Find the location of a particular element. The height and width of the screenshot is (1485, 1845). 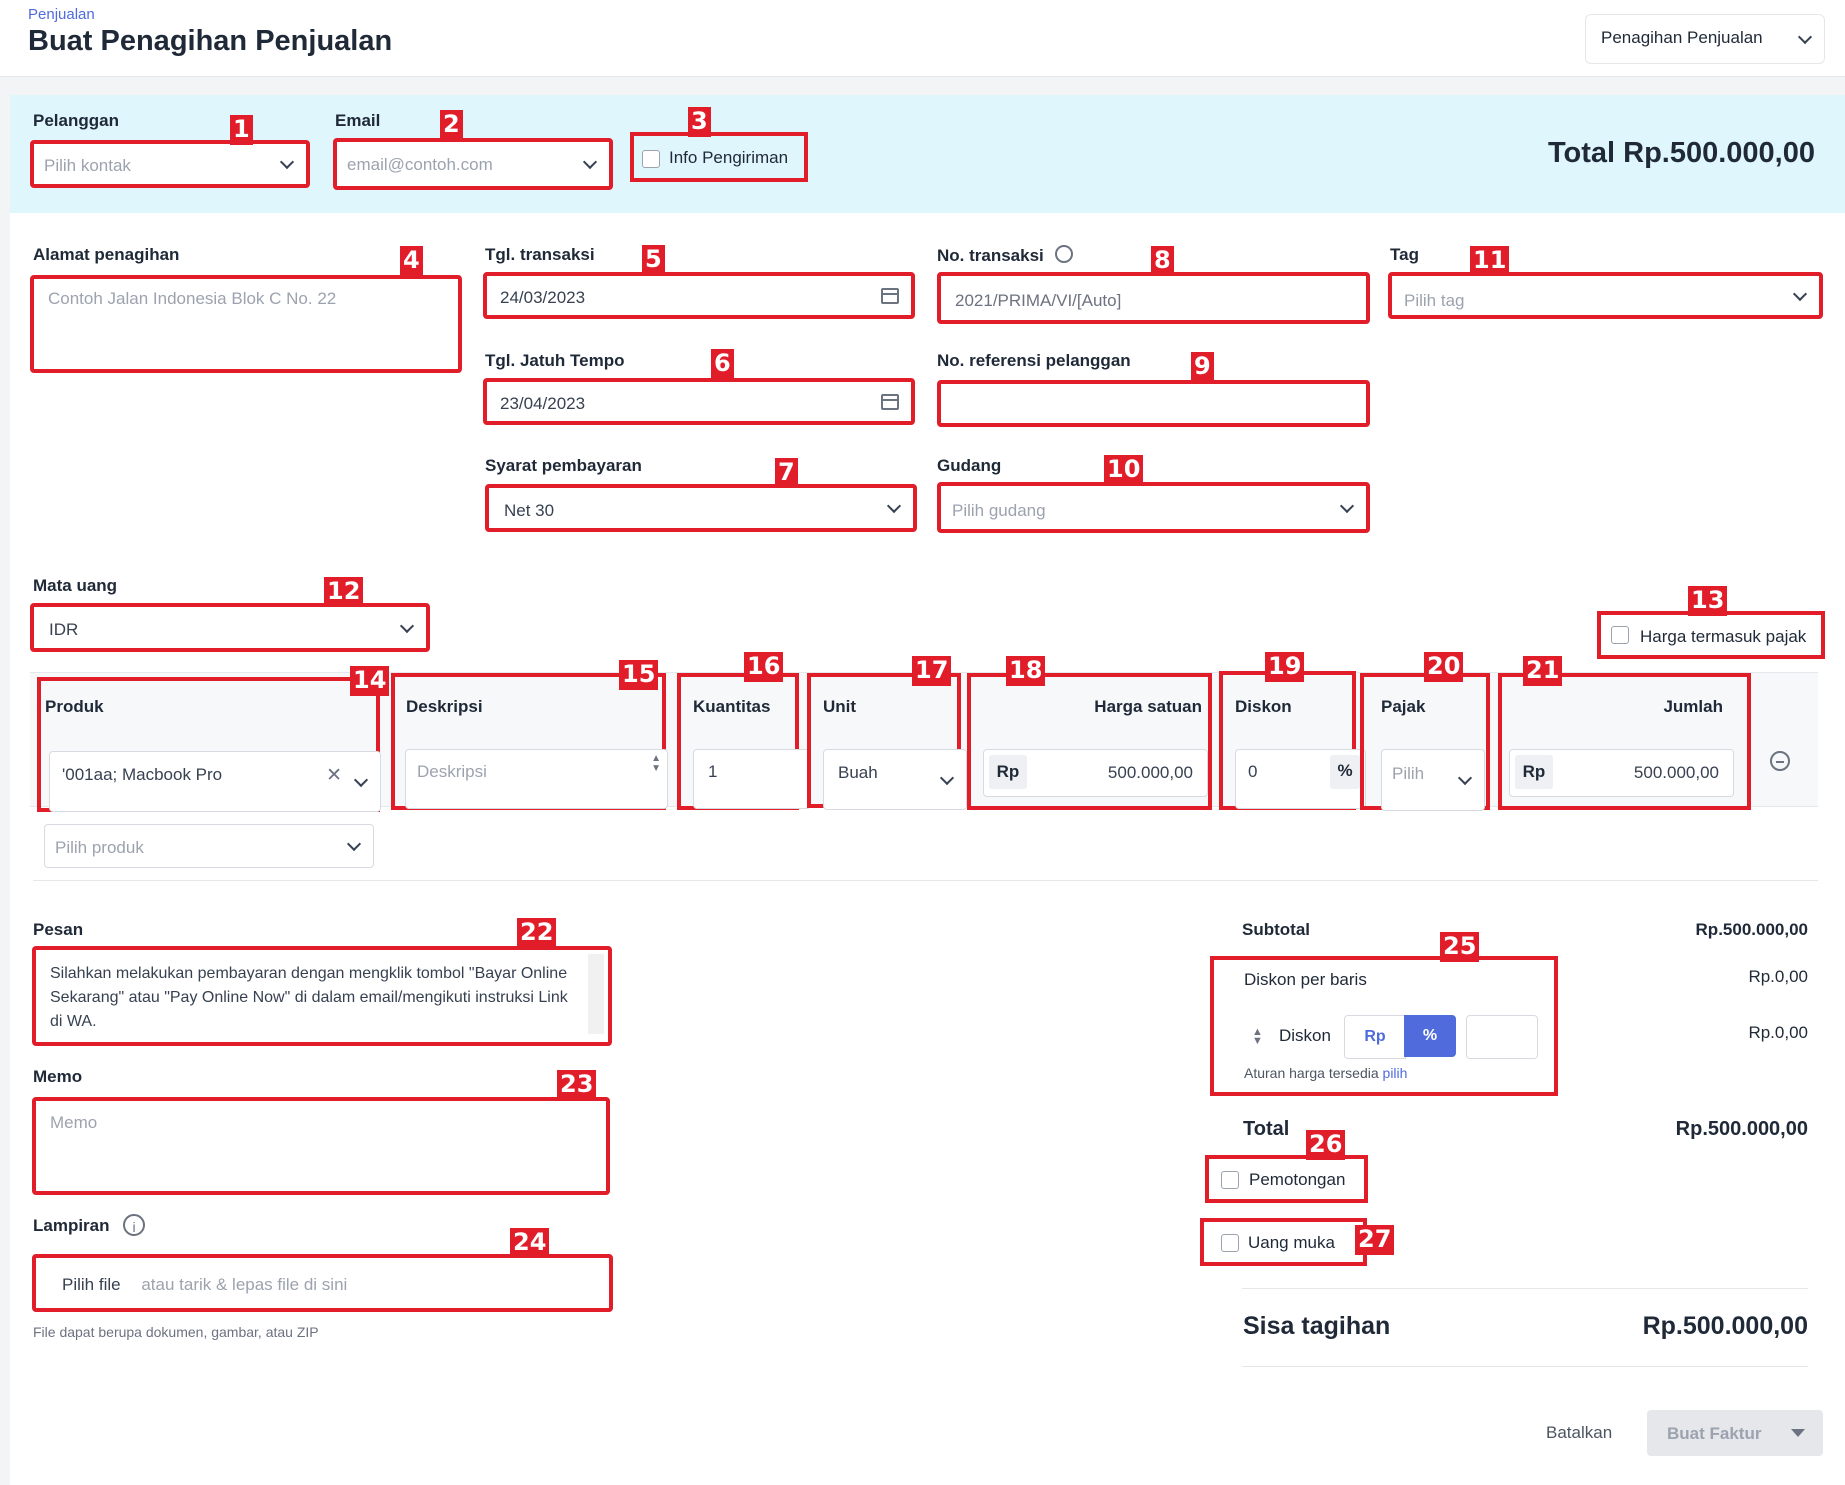

memo-placeholder: Memo is located at coordinates (74, 1122).